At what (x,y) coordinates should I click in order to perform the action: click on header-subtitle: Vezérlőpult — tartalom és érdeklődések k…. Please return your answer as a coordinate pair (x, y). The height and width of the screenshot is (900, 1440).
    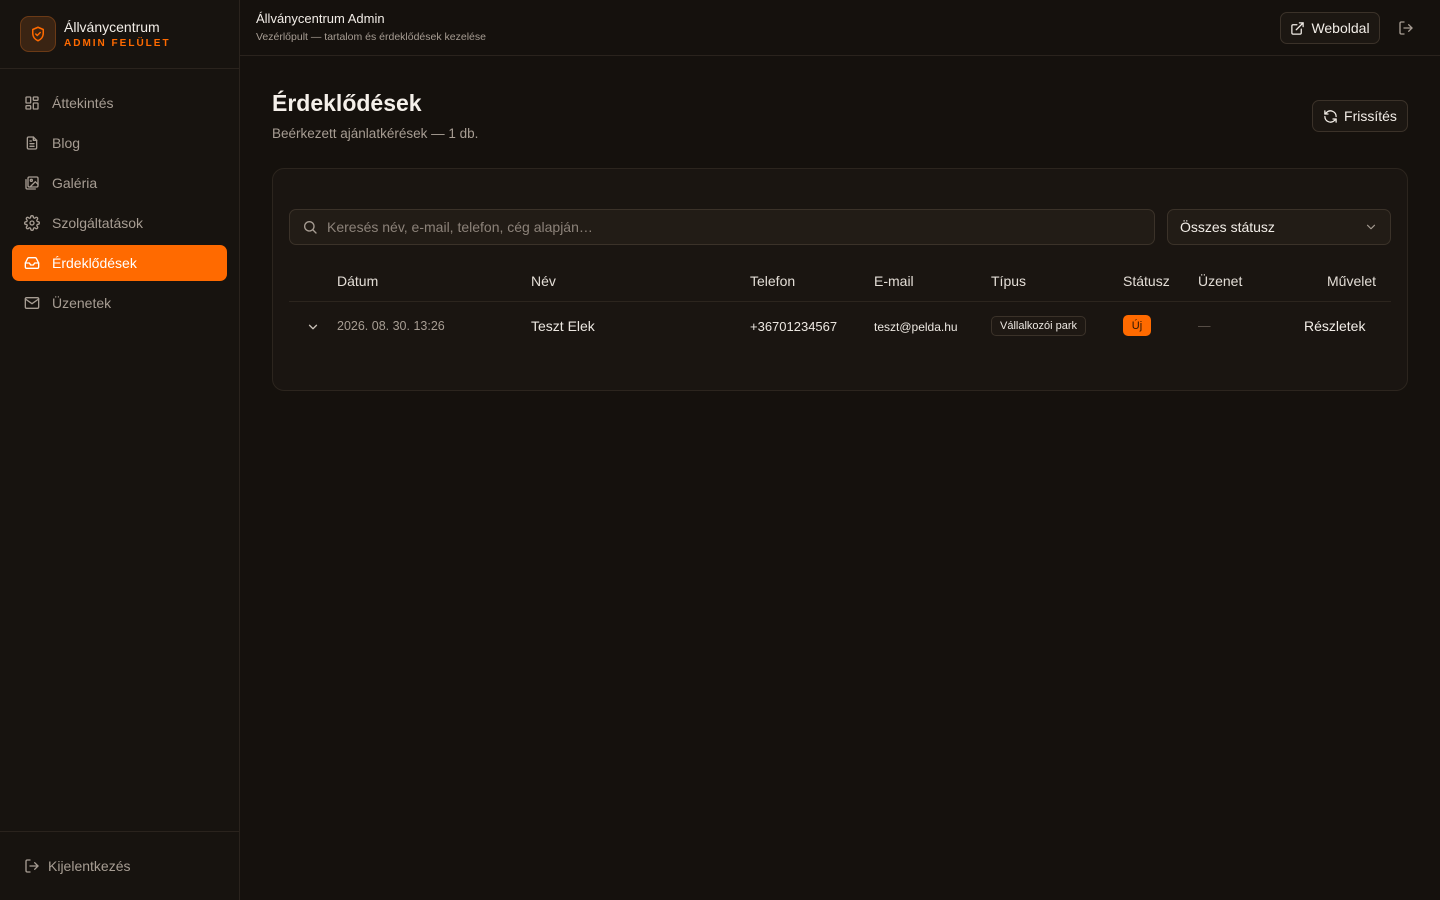
    Looking at the image, I should click on (371, 37).